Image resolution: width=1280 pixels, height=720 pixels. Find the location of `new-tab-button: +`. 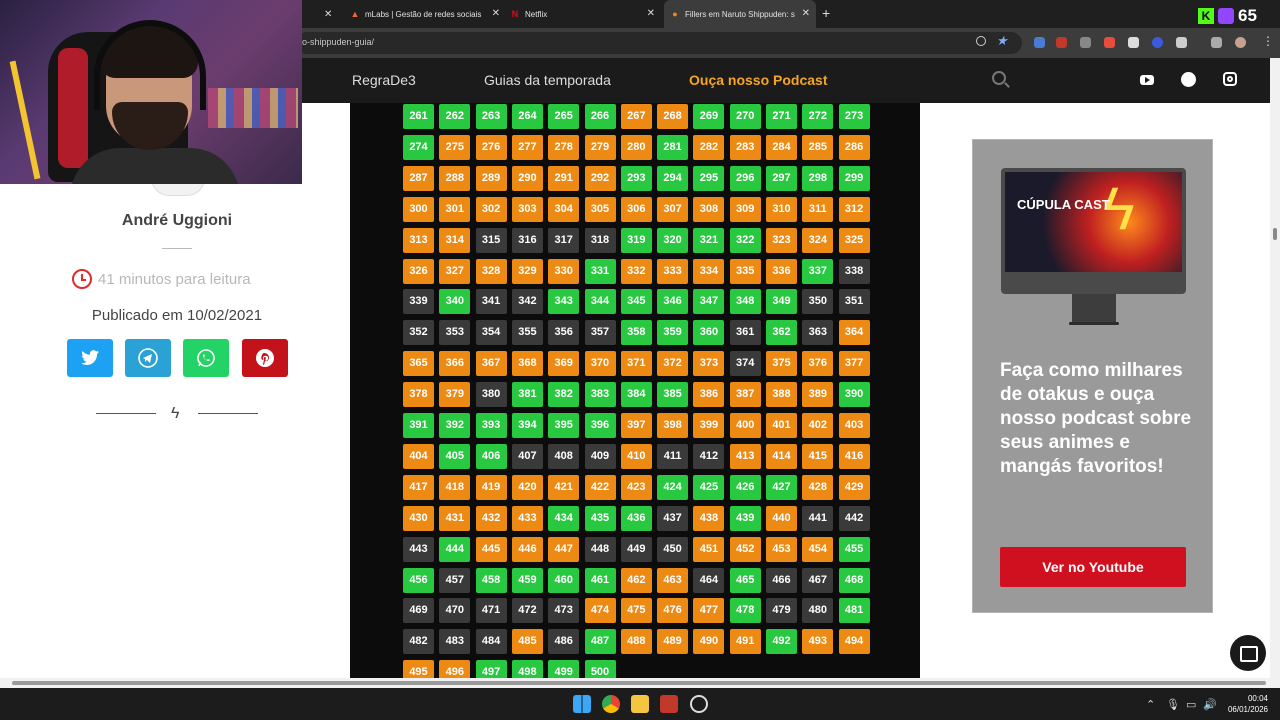

new-tab-button: + is located at coordinates (826, 13).